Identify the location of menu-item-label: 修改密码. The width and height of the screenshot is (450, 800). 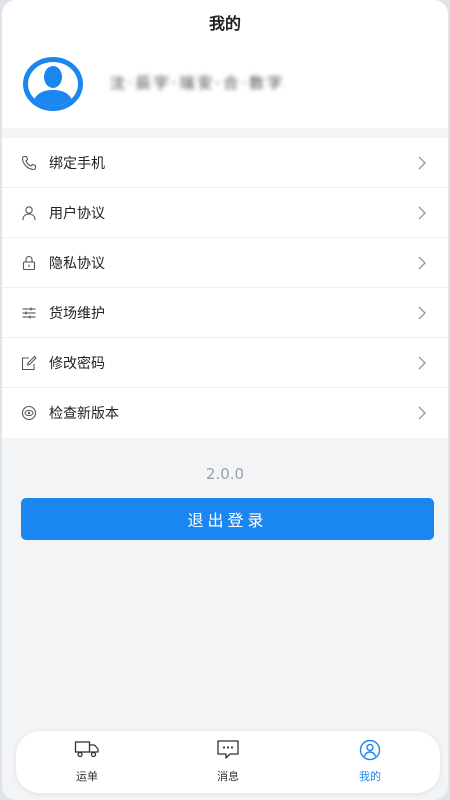
(77, 364).